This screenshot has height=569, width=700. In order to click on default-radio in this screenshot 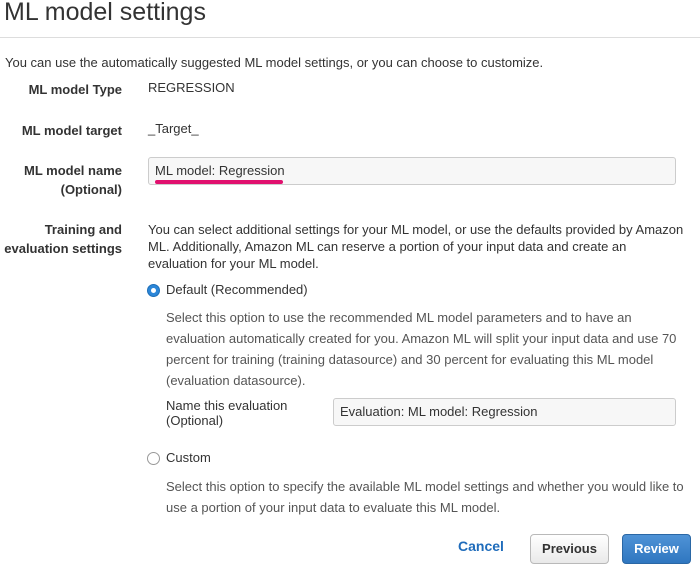, I will do `click(153, 290)`.